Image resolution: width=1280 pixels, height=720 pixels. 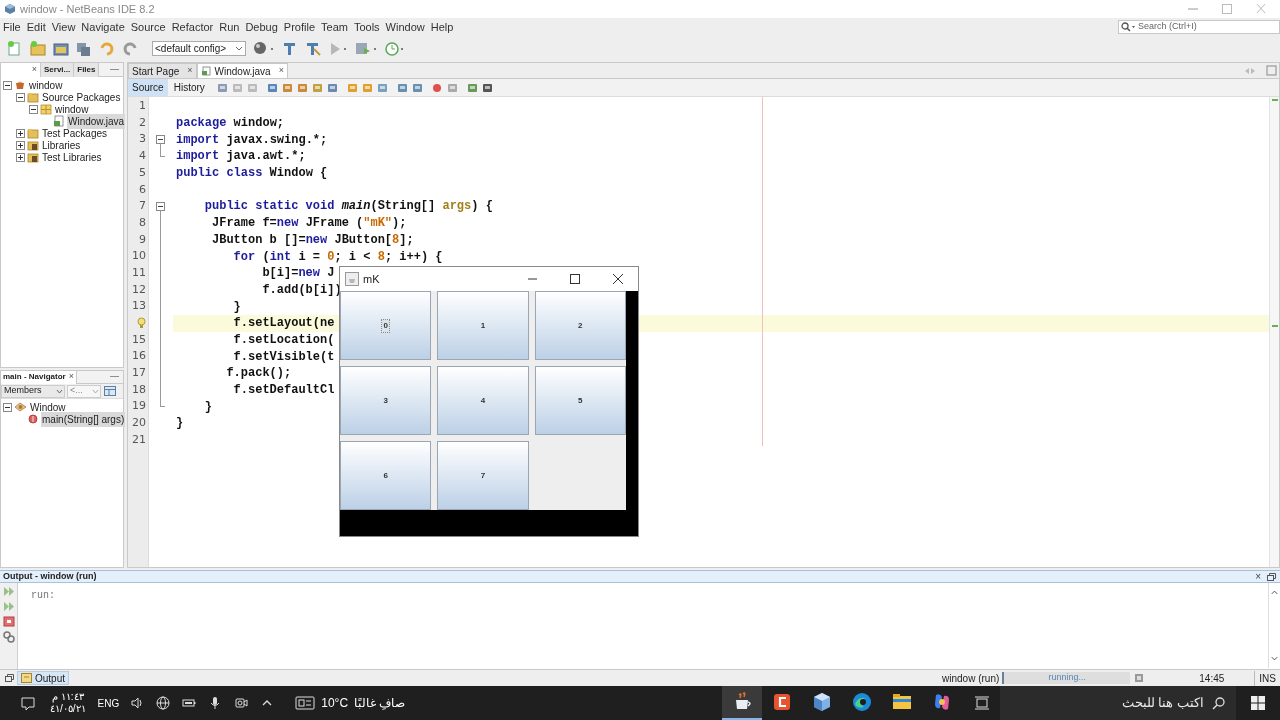 I want to click on record-macro-icon, so click(x=437, y=87).